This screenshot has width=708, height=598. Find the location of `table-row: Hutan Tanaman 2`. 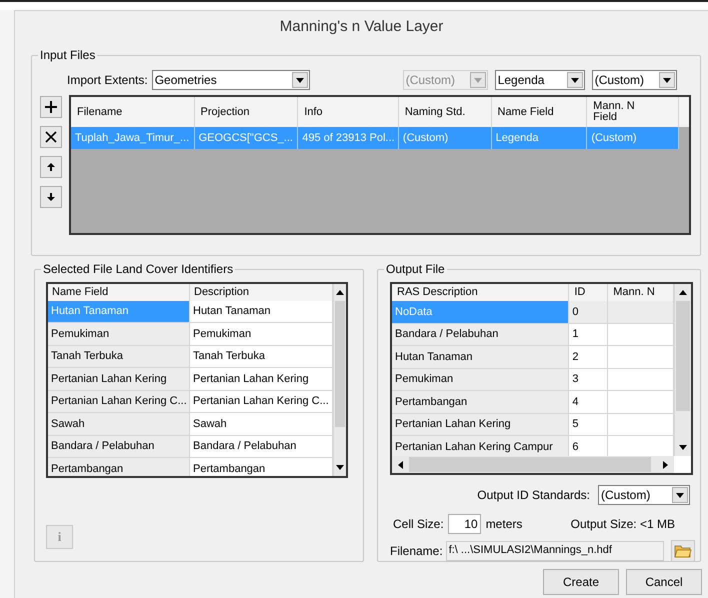

table-row: Hutan Tanaman 2 is located at coordinates (533, 357).